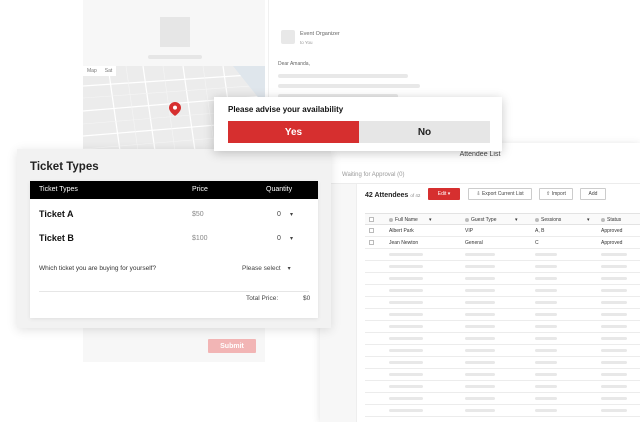 The image size is (640, 422). Describe the element at coordinates (387, 195) in the screenshot. I see `attendee-count-label: 42 Attendees` at that location.